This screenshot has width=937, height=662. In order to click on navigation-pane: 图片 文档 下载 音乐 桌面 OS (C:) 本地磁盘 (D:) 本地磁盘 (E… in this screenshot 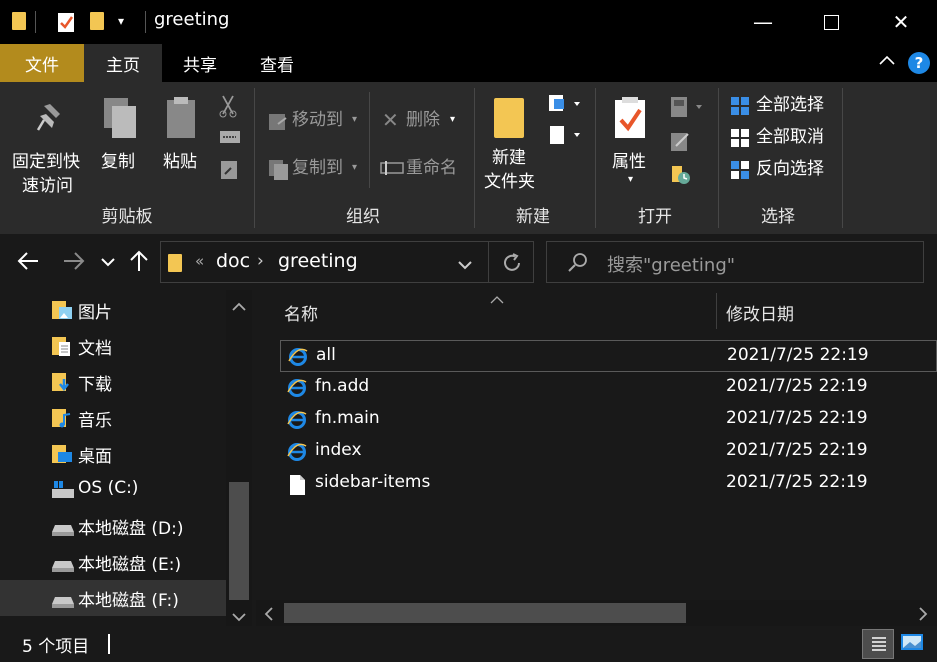, I will do `click(128, 458)`.